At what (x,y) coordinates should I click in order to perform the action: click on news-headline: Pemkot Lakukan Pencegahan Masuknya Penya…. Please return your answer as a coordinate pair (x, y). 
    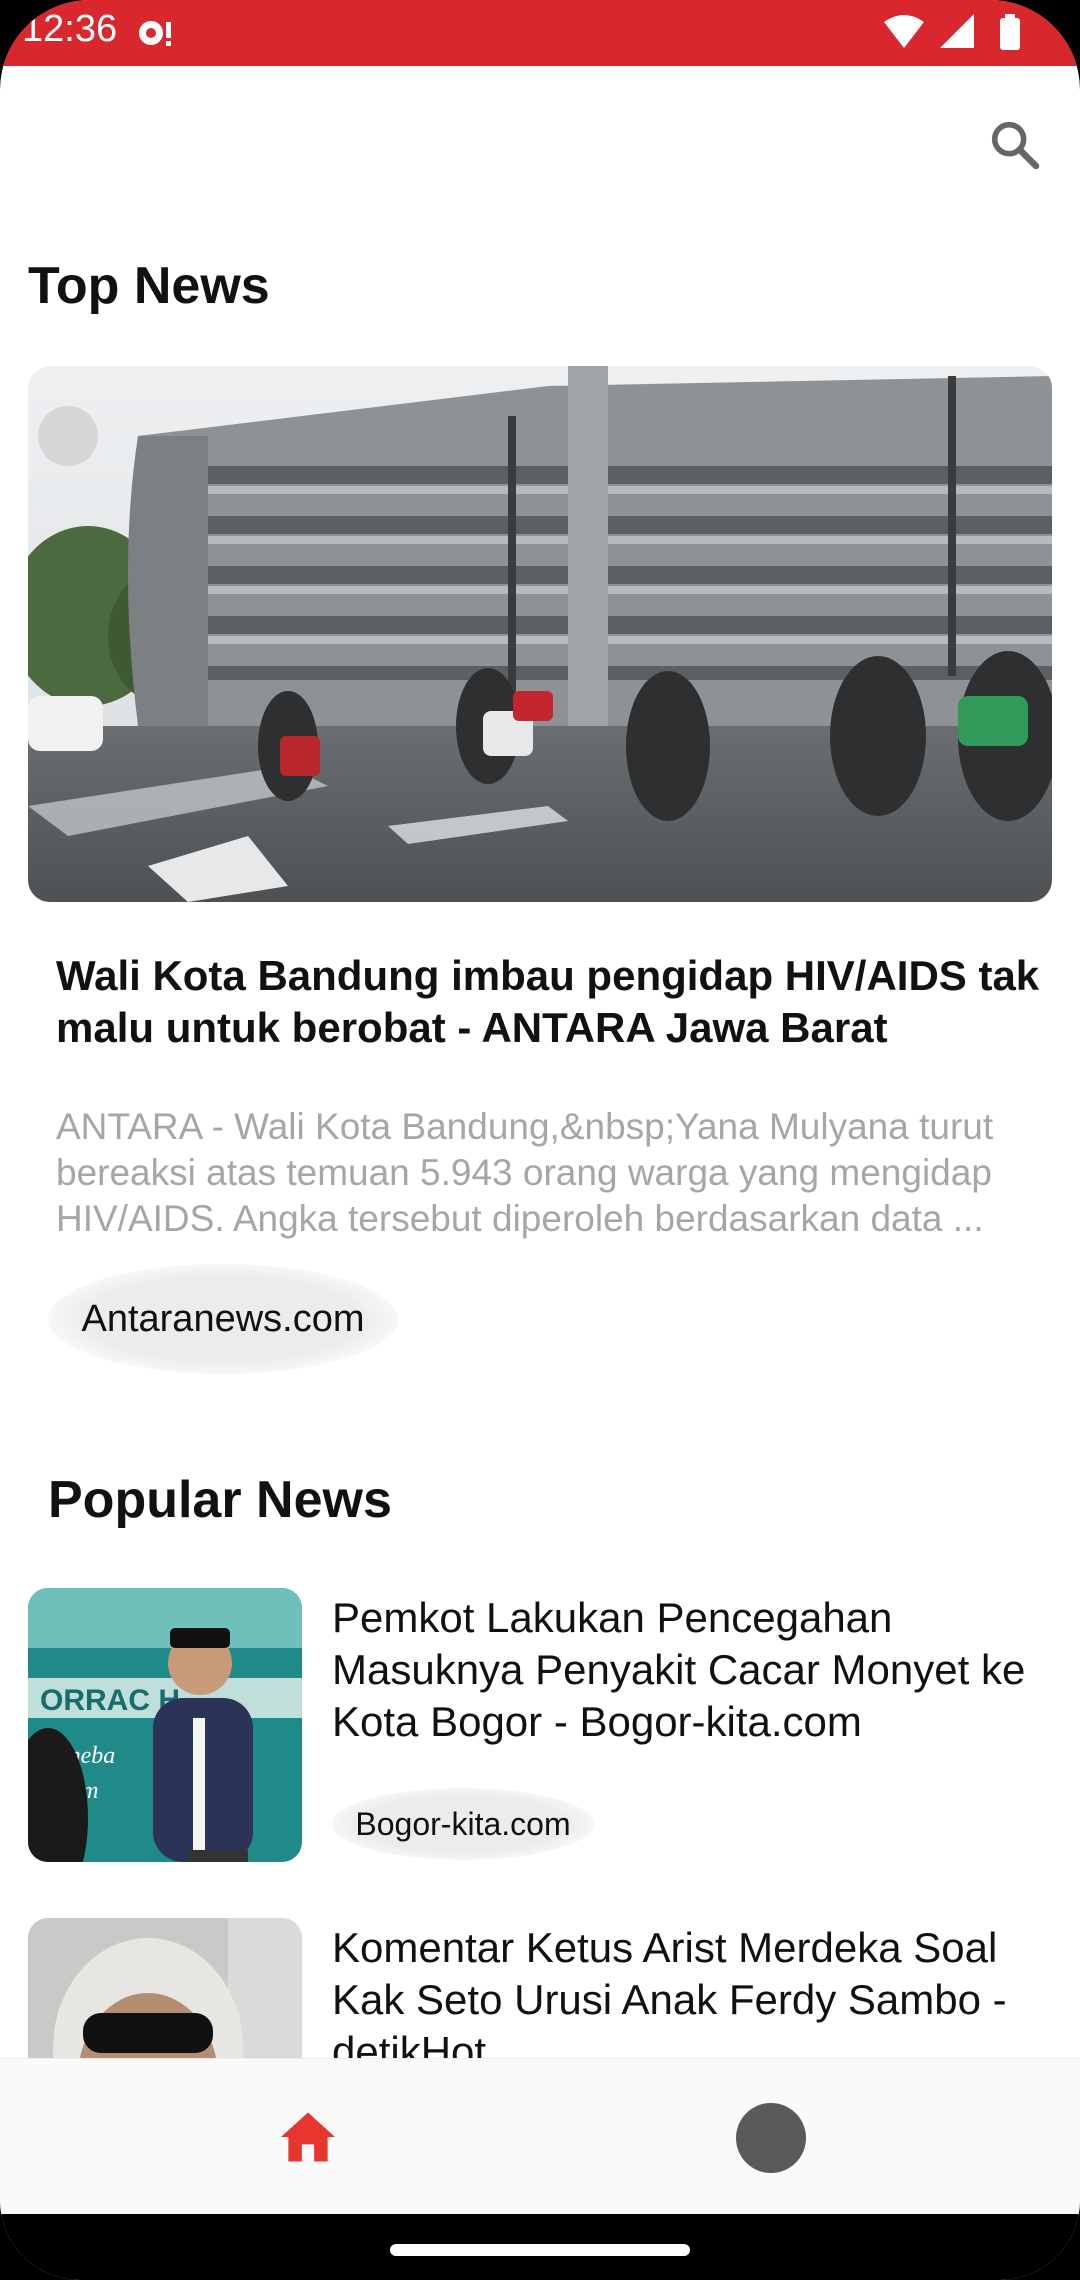
    Looking at the image, I should click on (679, 1669).